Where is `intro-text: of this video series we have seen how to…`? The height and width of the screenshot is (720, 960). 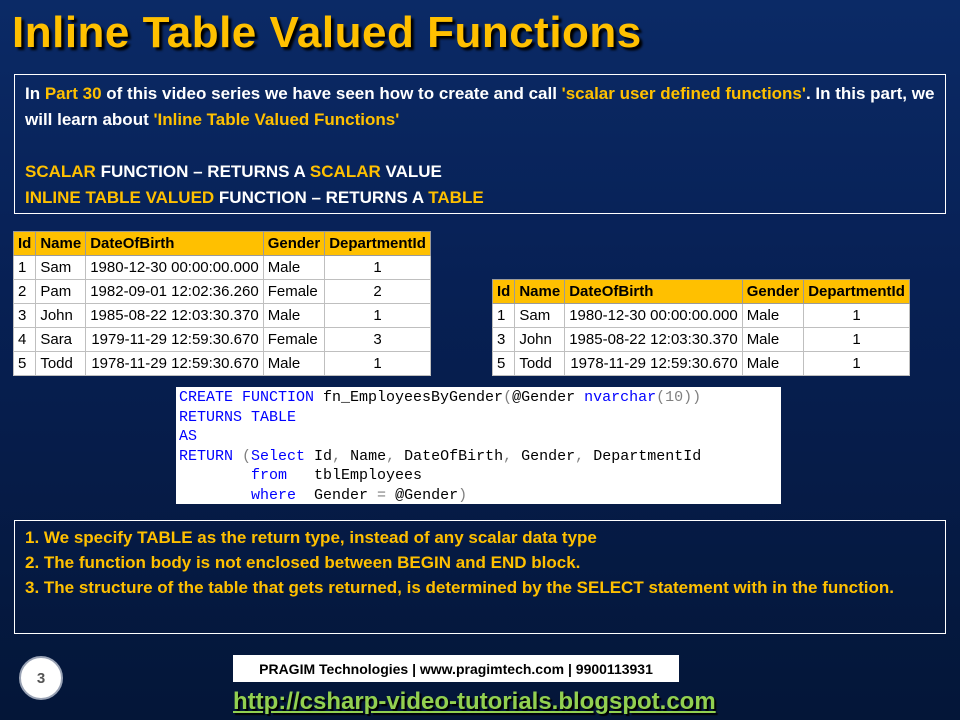 intro-text: of this video series we have seen how to… is located at coordinates (331, 93).